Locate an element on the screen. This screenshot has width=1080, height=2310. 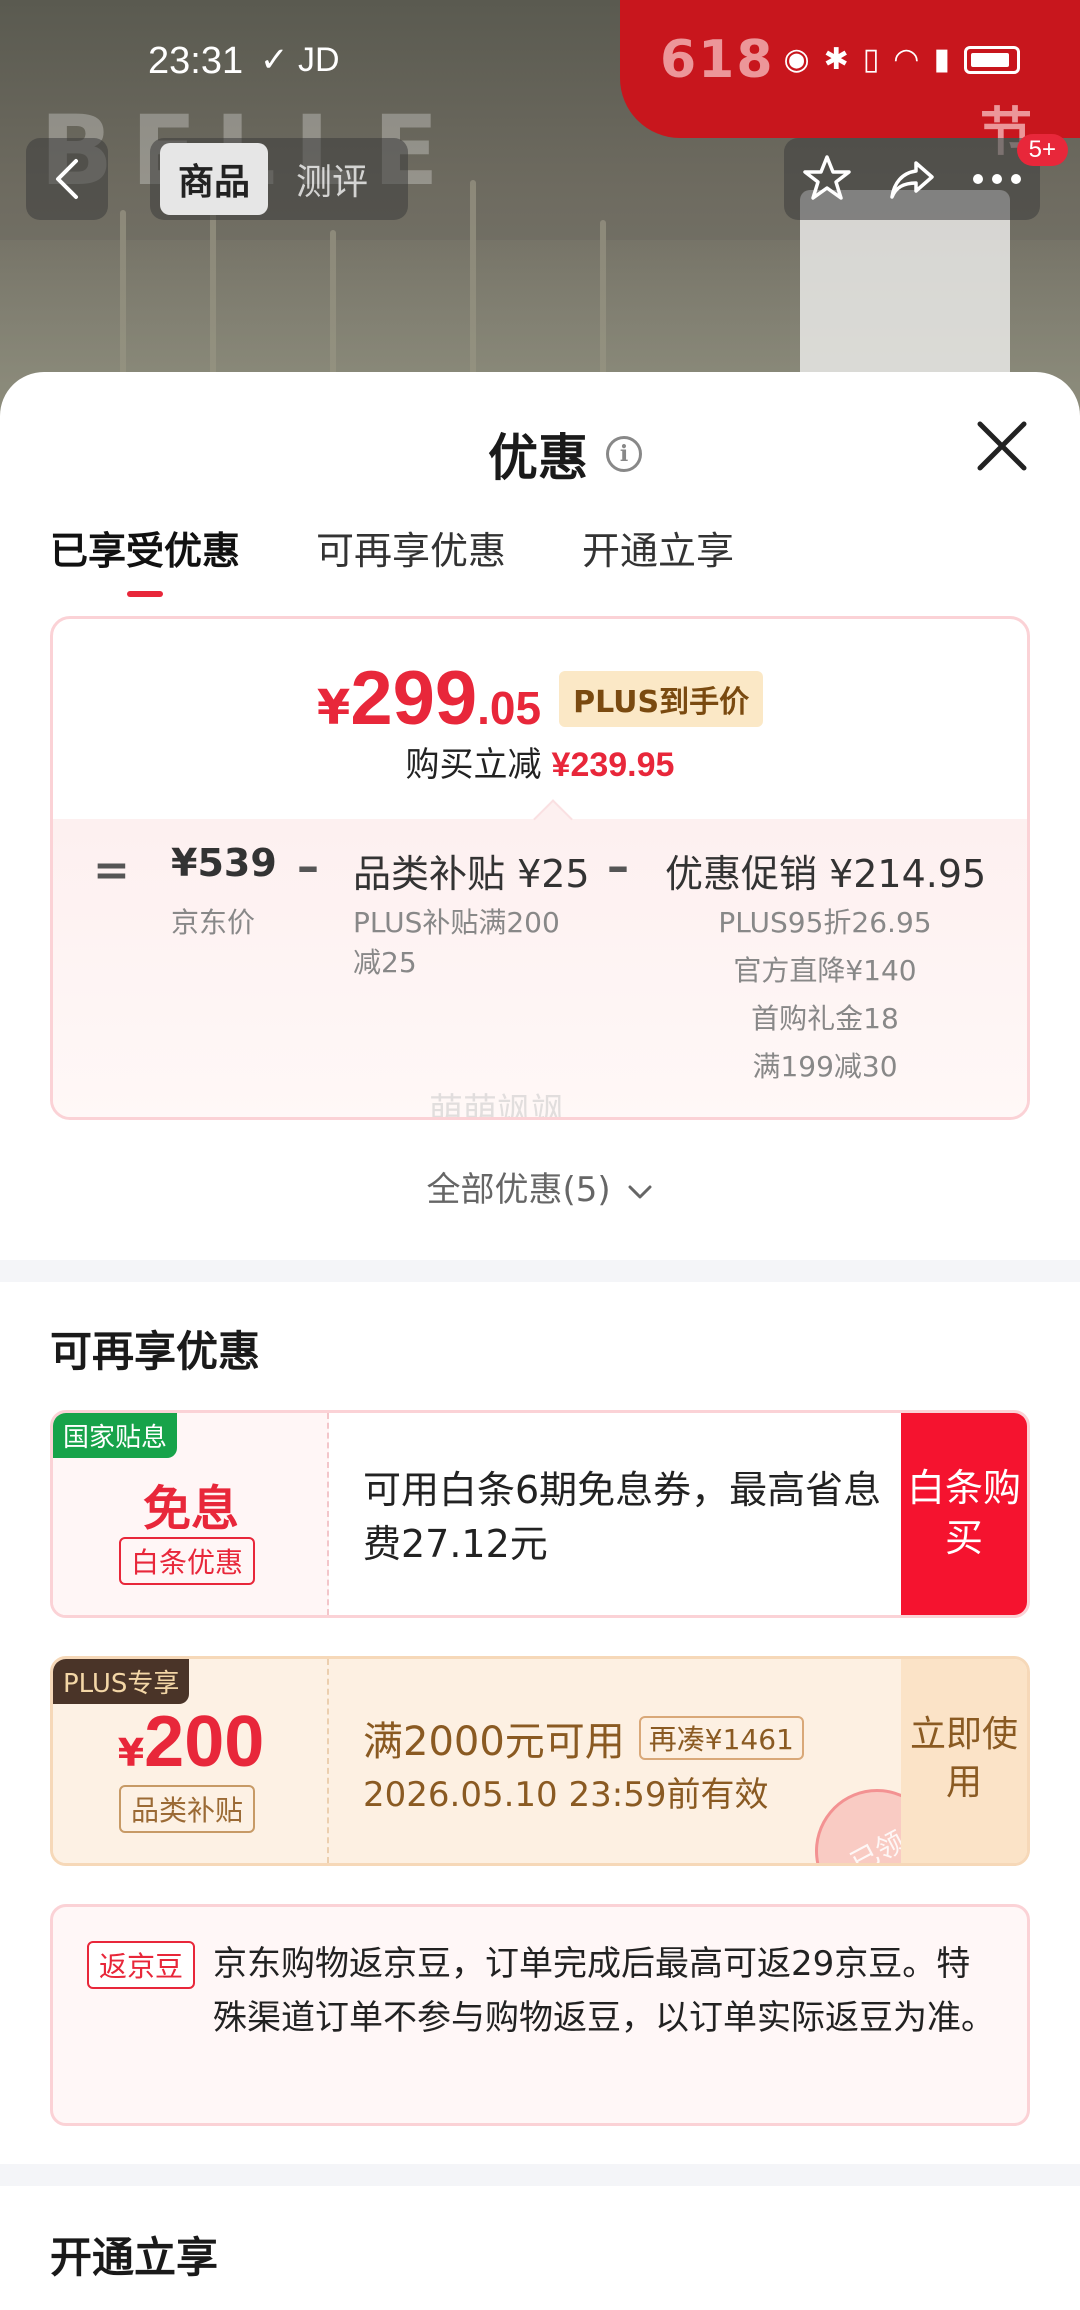
section-title-open-now: 开通立享 is located at coordinates (134, 2257).